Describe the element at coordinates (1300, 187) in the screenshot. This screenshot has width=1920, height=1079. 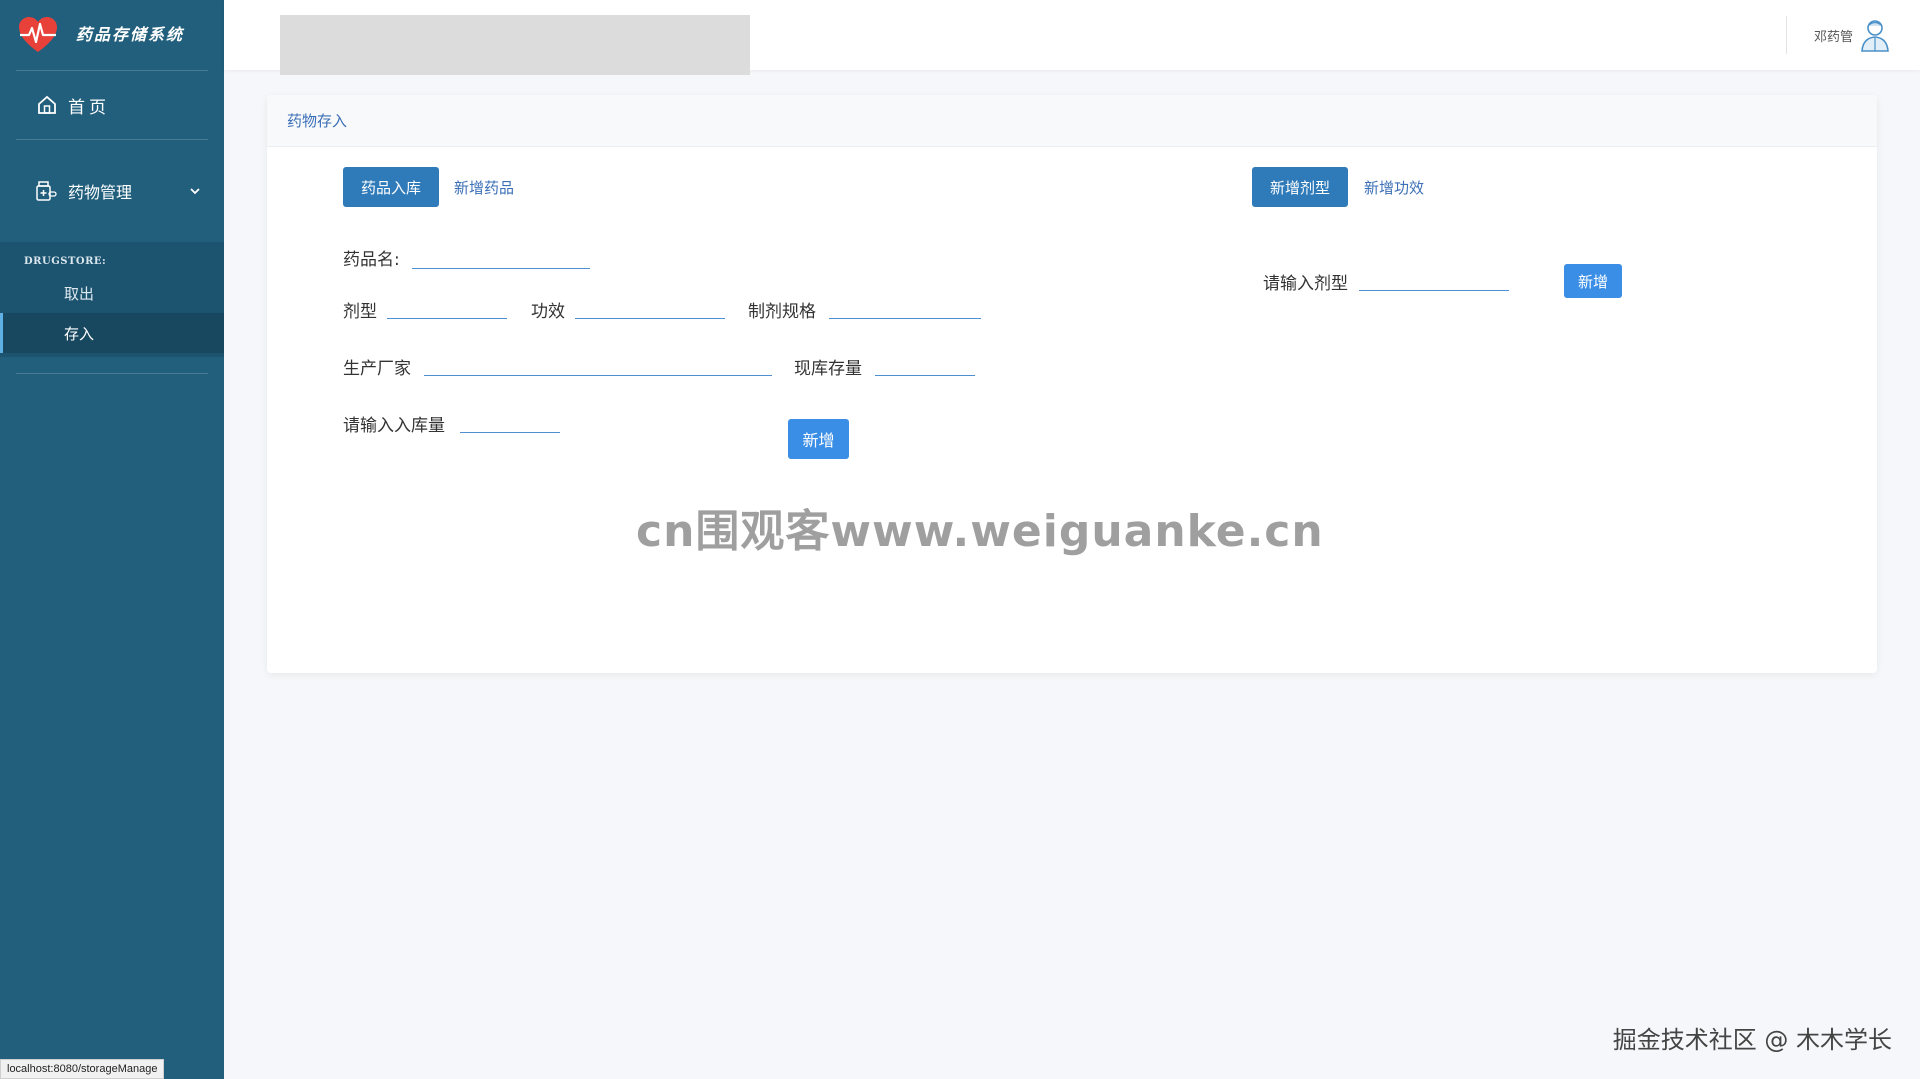
I see `tab-add-dosage-form: 新增剂型` at that location.